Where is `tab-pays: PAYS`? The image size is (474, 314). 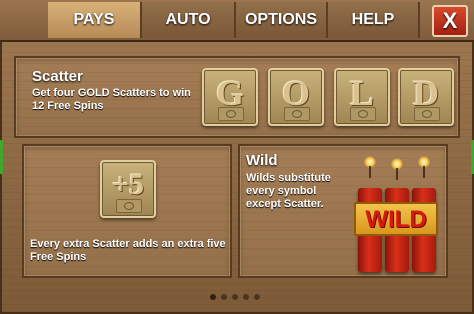 tab-pays: PAYS is located at coordinates (95, 20).